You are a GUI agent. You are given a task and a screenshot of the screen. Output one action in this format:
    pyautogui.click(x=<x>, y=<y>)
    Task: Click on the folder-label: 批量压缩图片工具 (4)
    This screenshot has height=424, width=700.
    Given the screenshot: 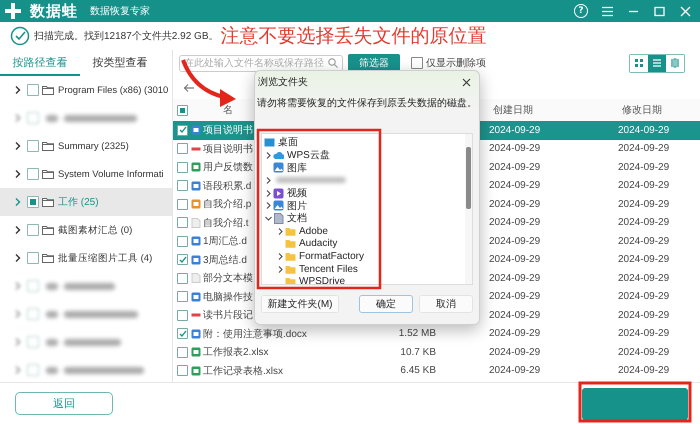 What is the action you would take?
    pyautogui.click(x=105, y=258)
    